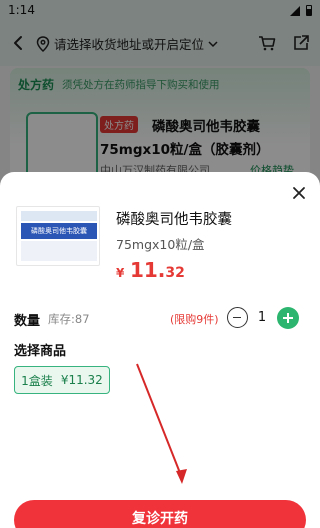 Image resolution: width=320 pixels, height=528 pixels. What do you see at coordinates (160, 244) in the screenshot?
I see `product-spec: 75mgx10粒/盒` at bounding box center [160, 244].